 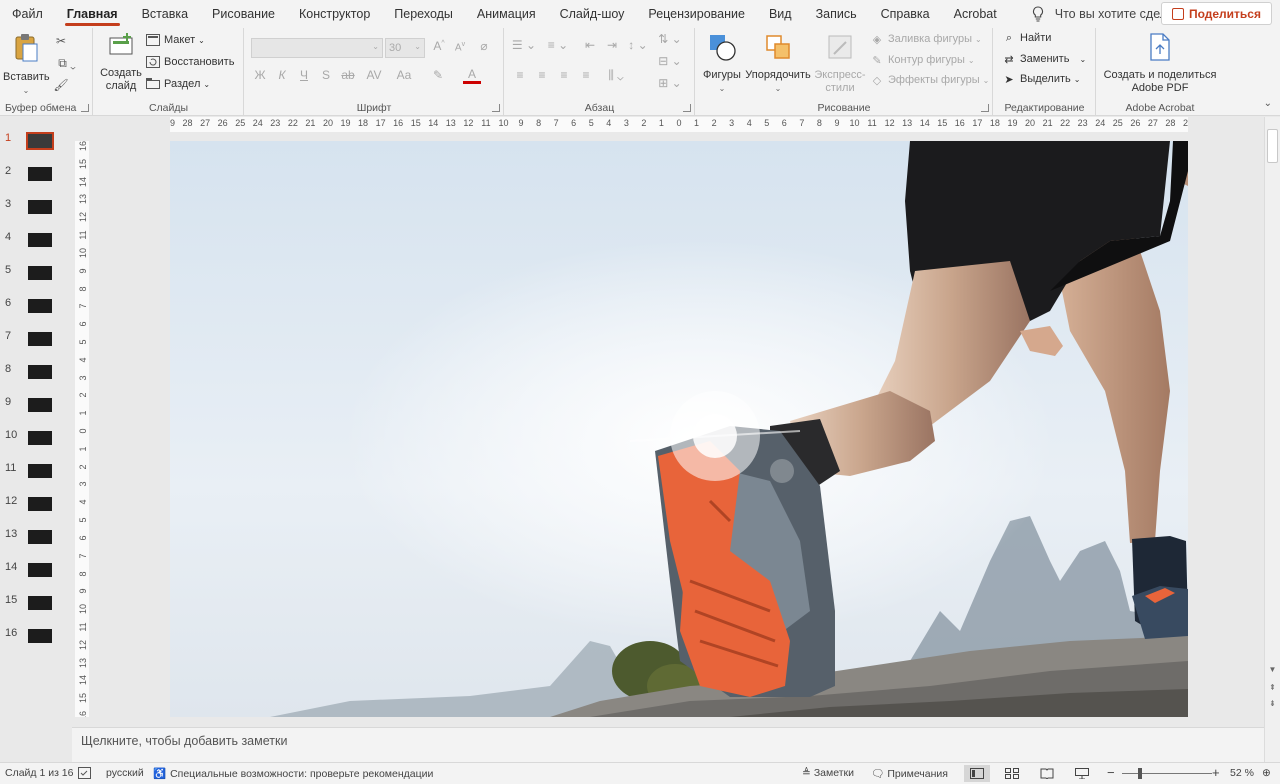 I want to click on collapse-ribbon-icon: ⌄, so click(x=1268, y=103).